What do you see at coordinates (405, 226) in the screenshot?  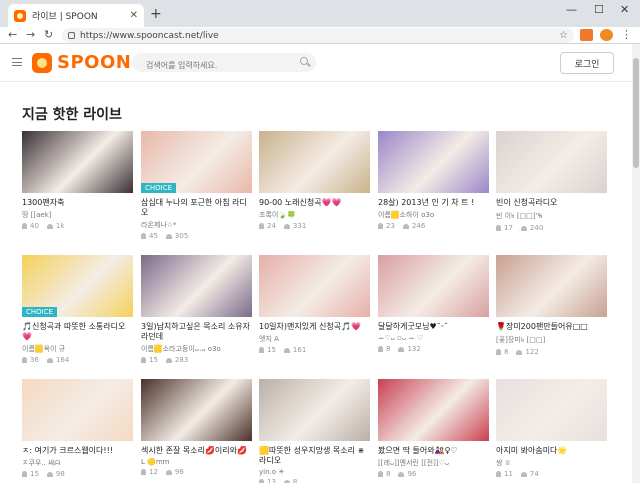 I see `like-heart-icon` at bounding box center [405, 226].